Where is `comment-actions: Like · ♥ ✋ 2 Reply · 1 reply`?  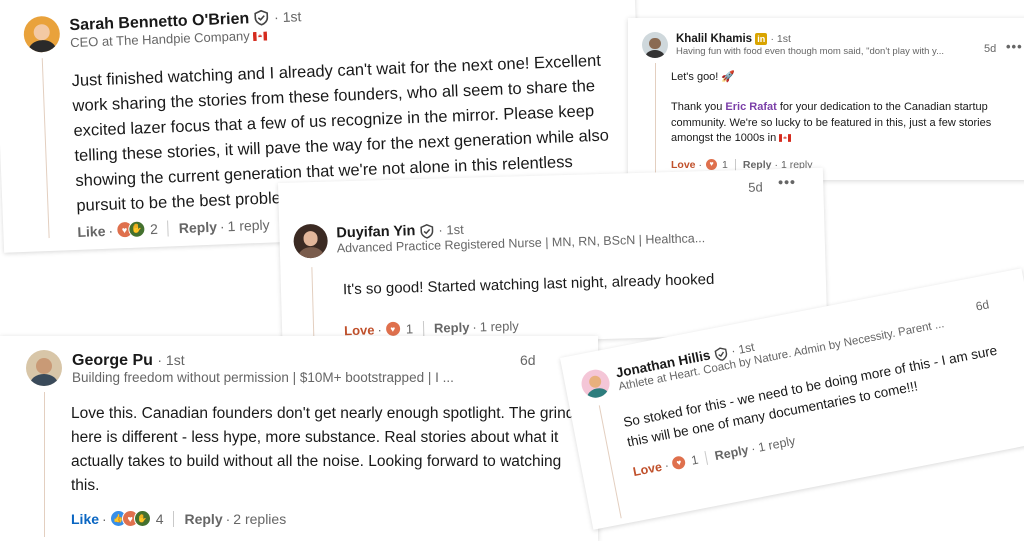
comment-actions: Like · ♥ ✋ 2 Reply · 1 reply is located at coordinates (173, 228).